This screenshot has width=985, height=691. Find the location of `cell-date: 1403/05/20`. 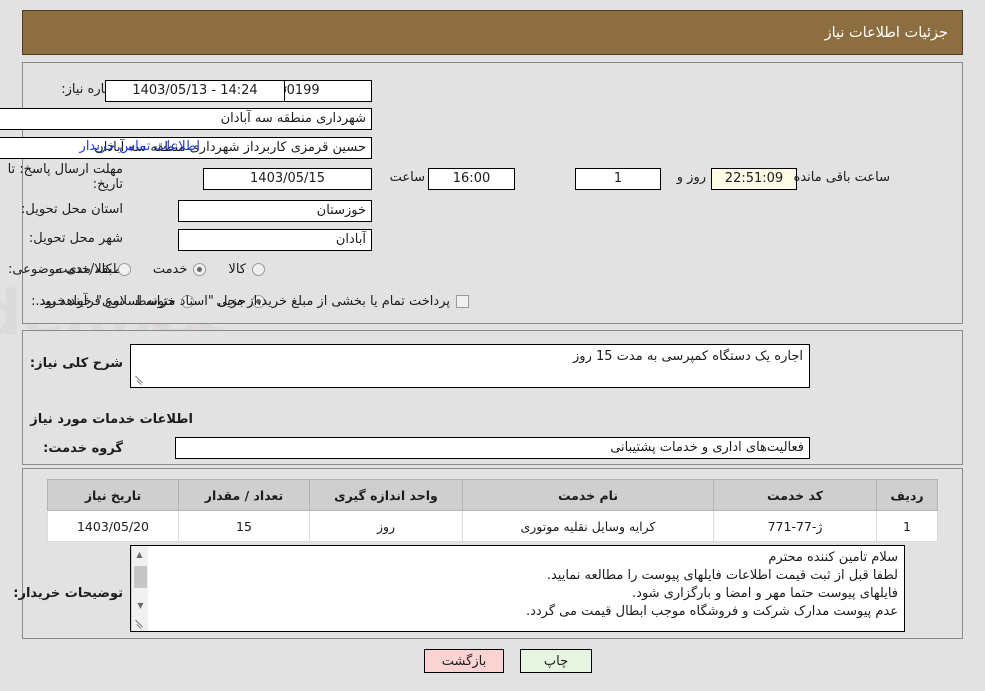

cell-date: 1403/05/20 is located at coordinates (113, 526).